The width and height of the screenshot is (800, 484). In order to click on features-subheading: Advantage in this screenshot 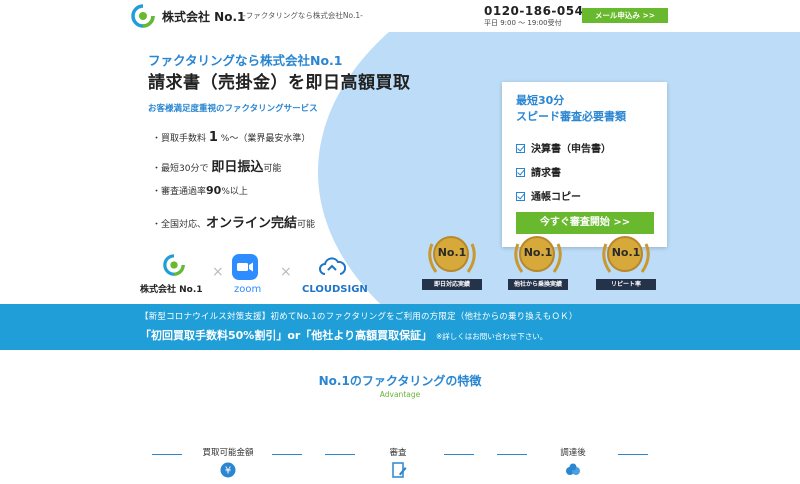, I will do `click(400, 394)`.